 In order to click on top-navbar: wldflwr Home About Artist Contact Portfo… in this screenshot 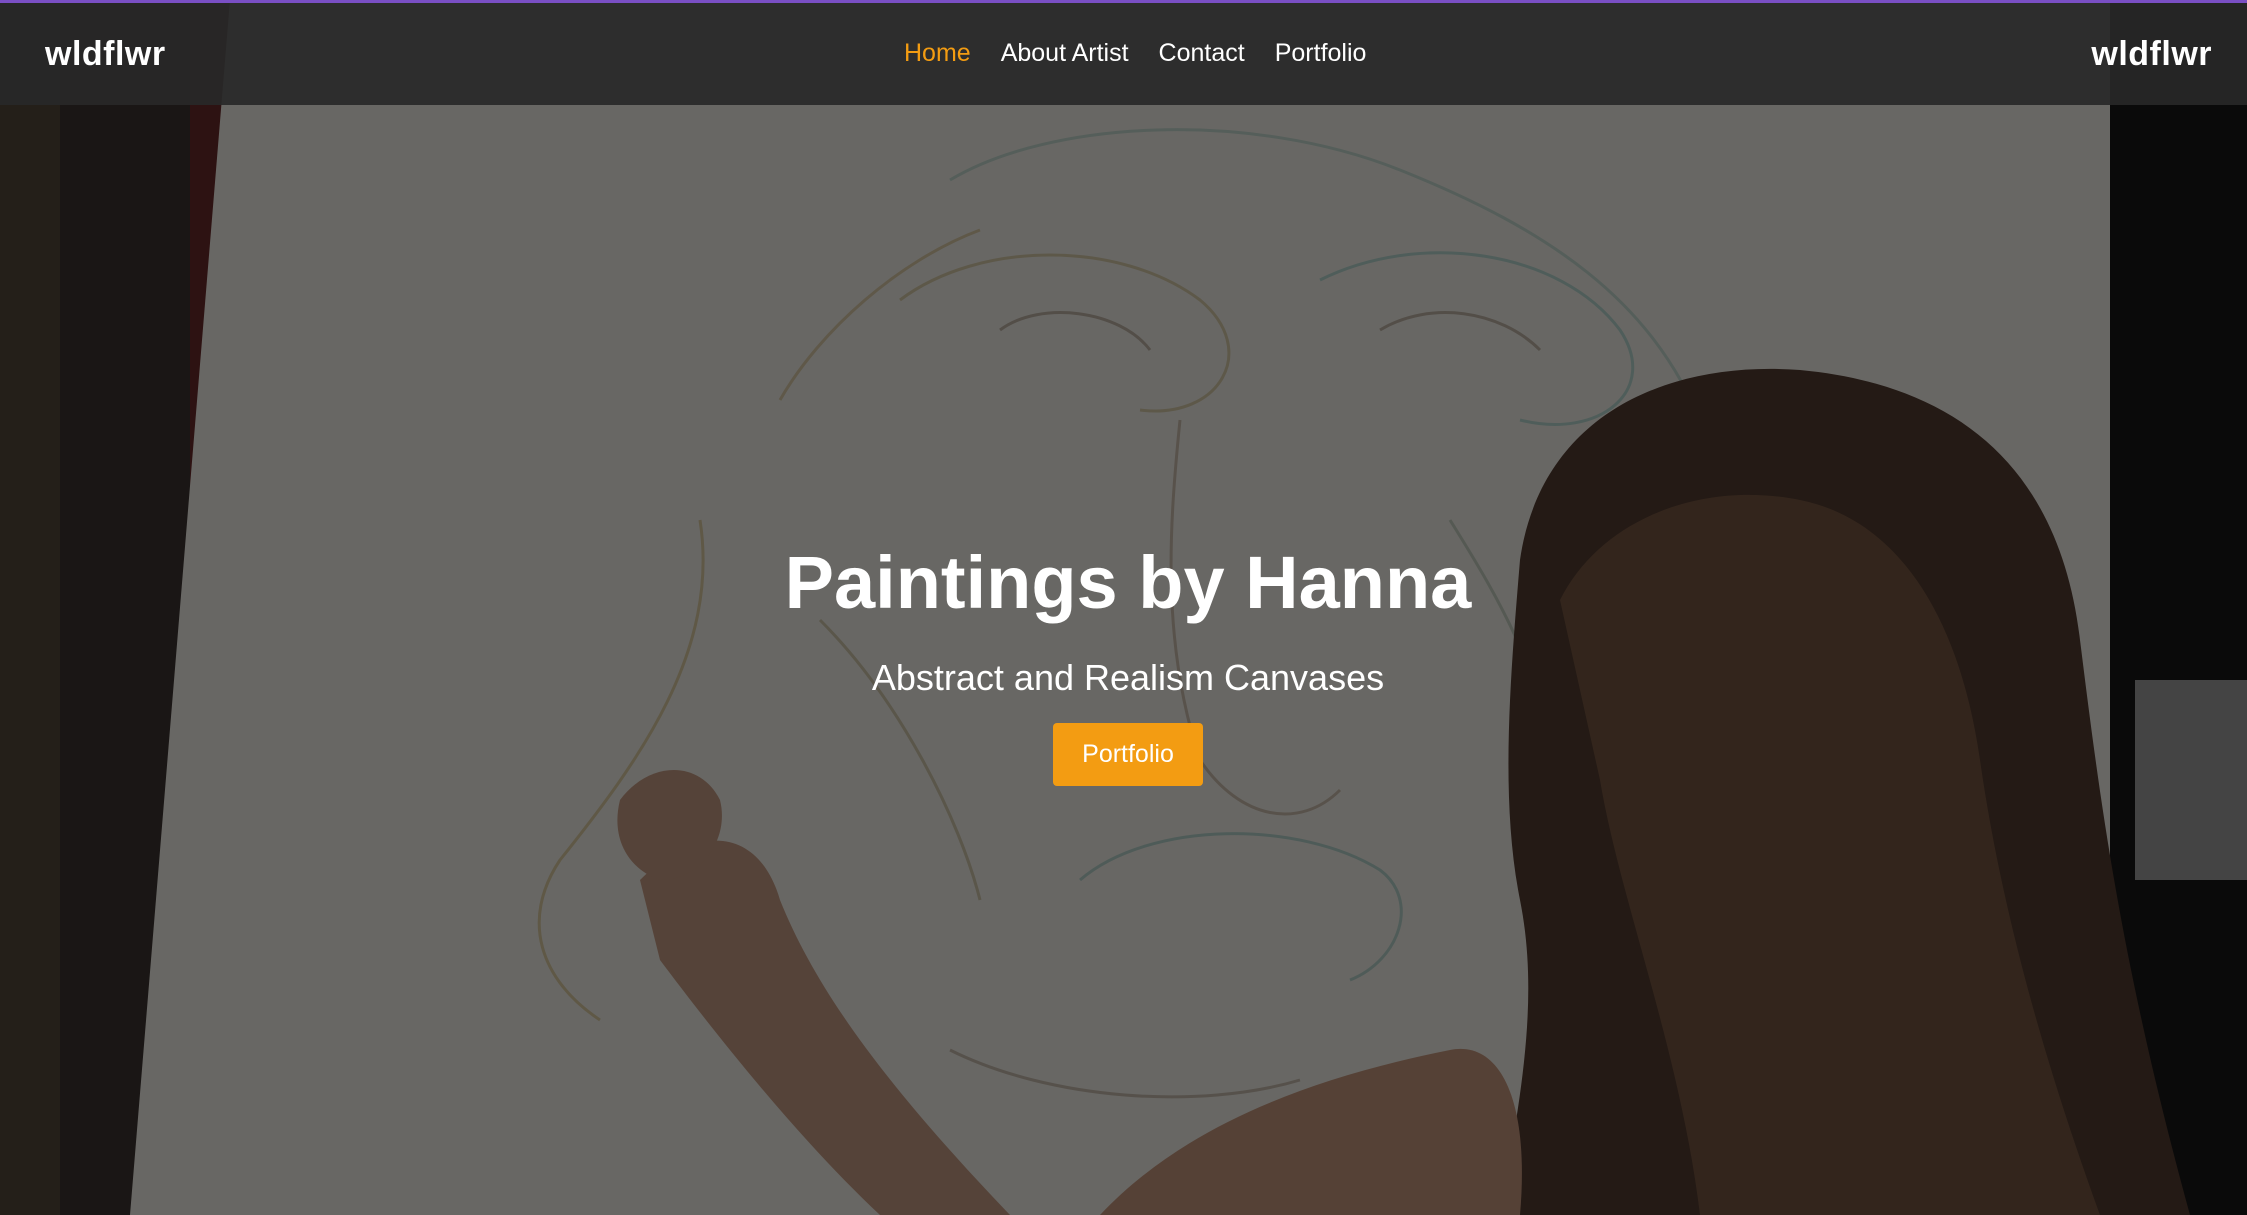, I will do `click(1123, 54)`.